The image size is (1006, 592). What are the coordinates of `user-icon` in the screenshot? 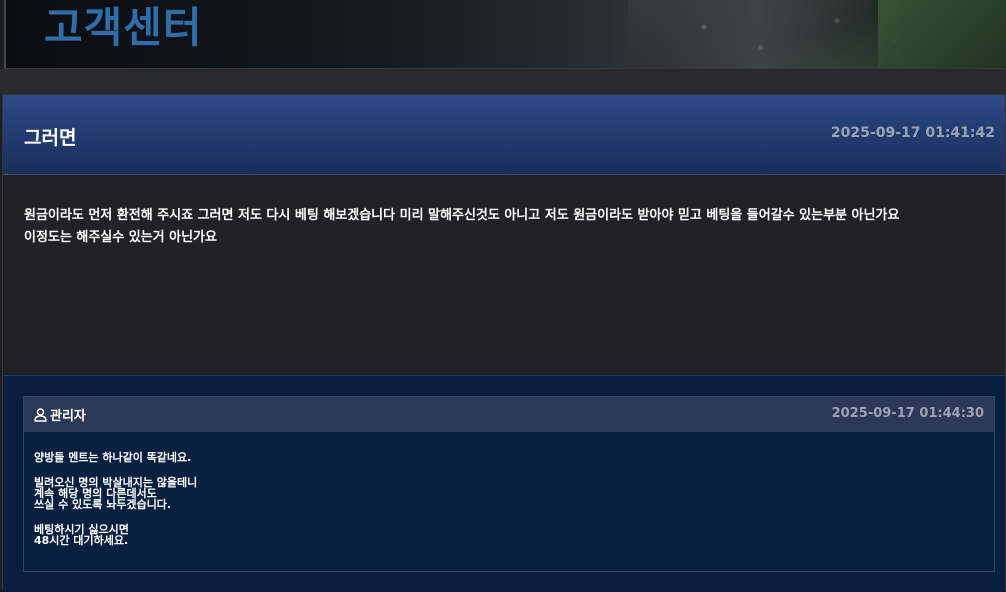 It's located at (40, 414).